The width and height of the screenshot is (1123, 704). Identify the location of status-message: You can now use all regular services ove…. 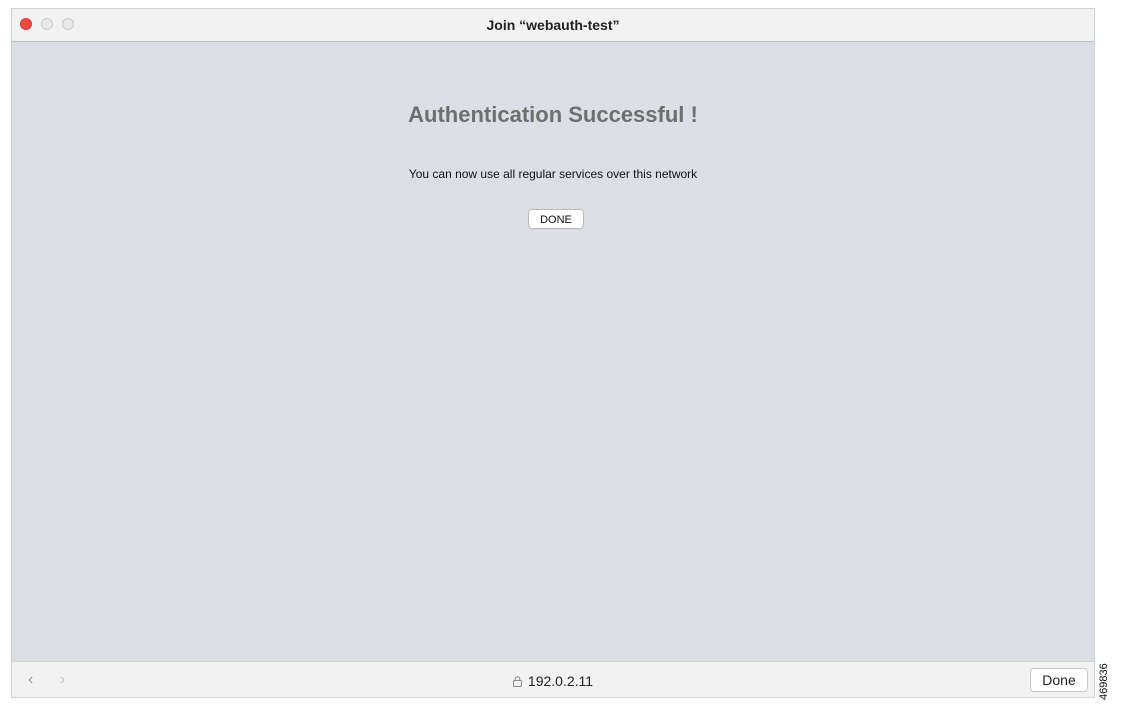
(553, 174).